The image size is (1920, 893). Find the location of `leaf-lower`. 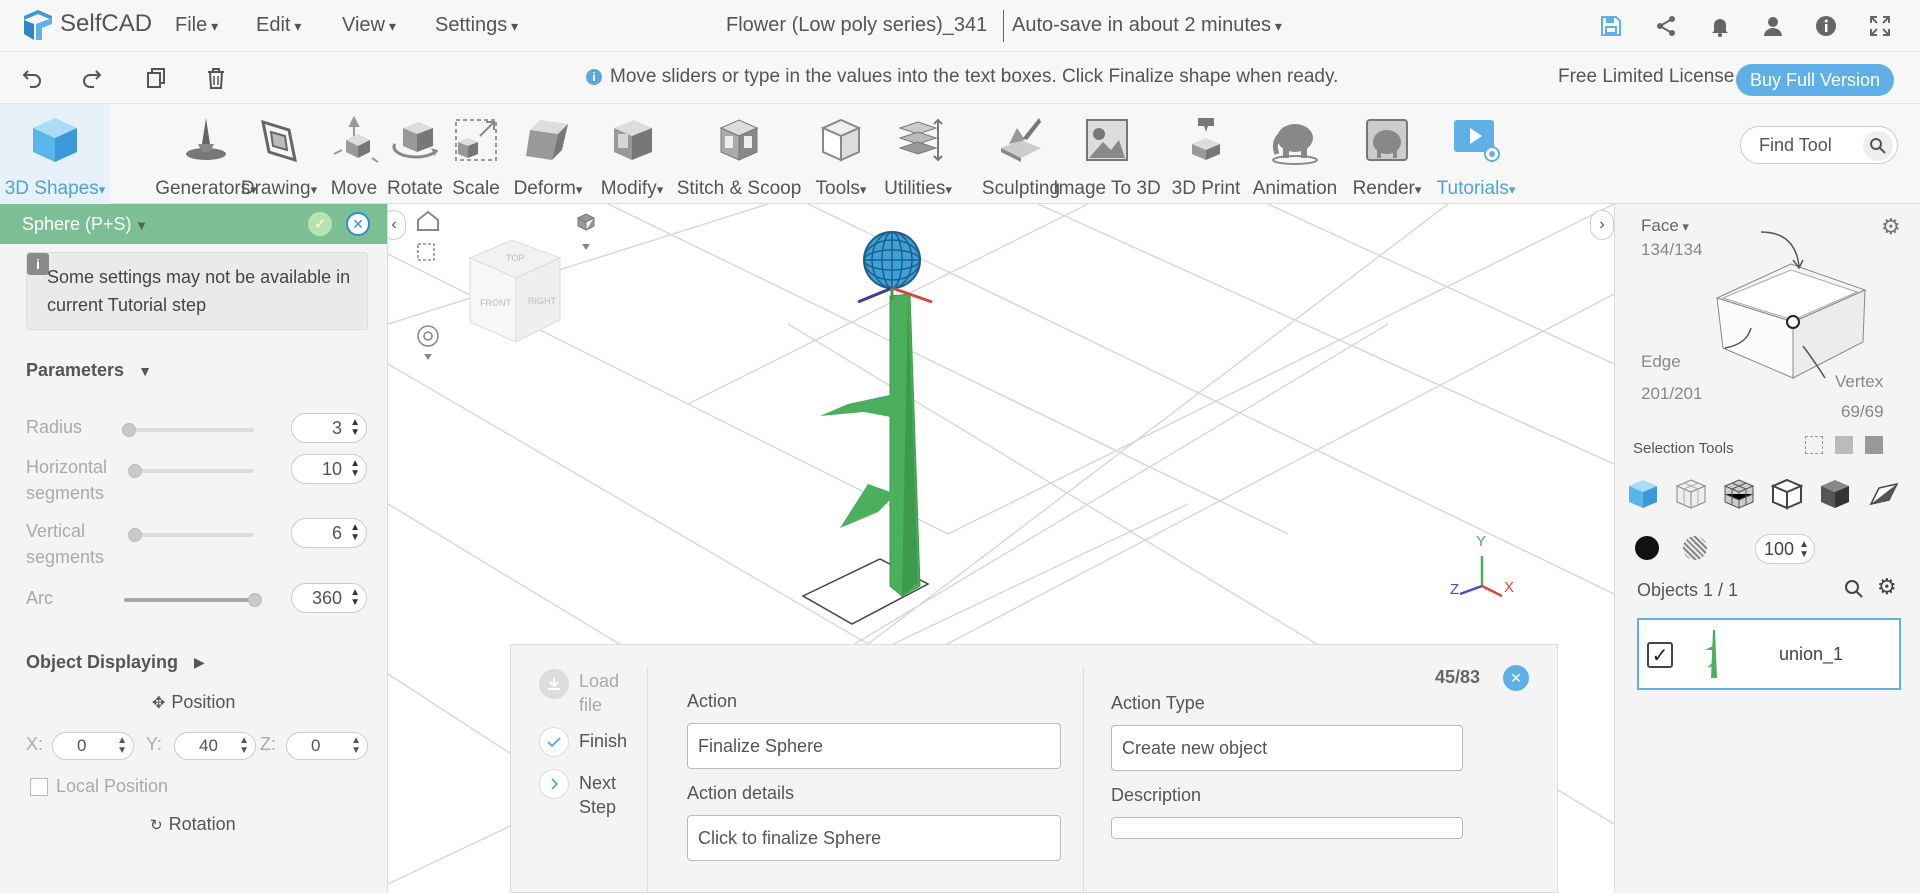

leaf-lower is located at coordinates (868, 506).